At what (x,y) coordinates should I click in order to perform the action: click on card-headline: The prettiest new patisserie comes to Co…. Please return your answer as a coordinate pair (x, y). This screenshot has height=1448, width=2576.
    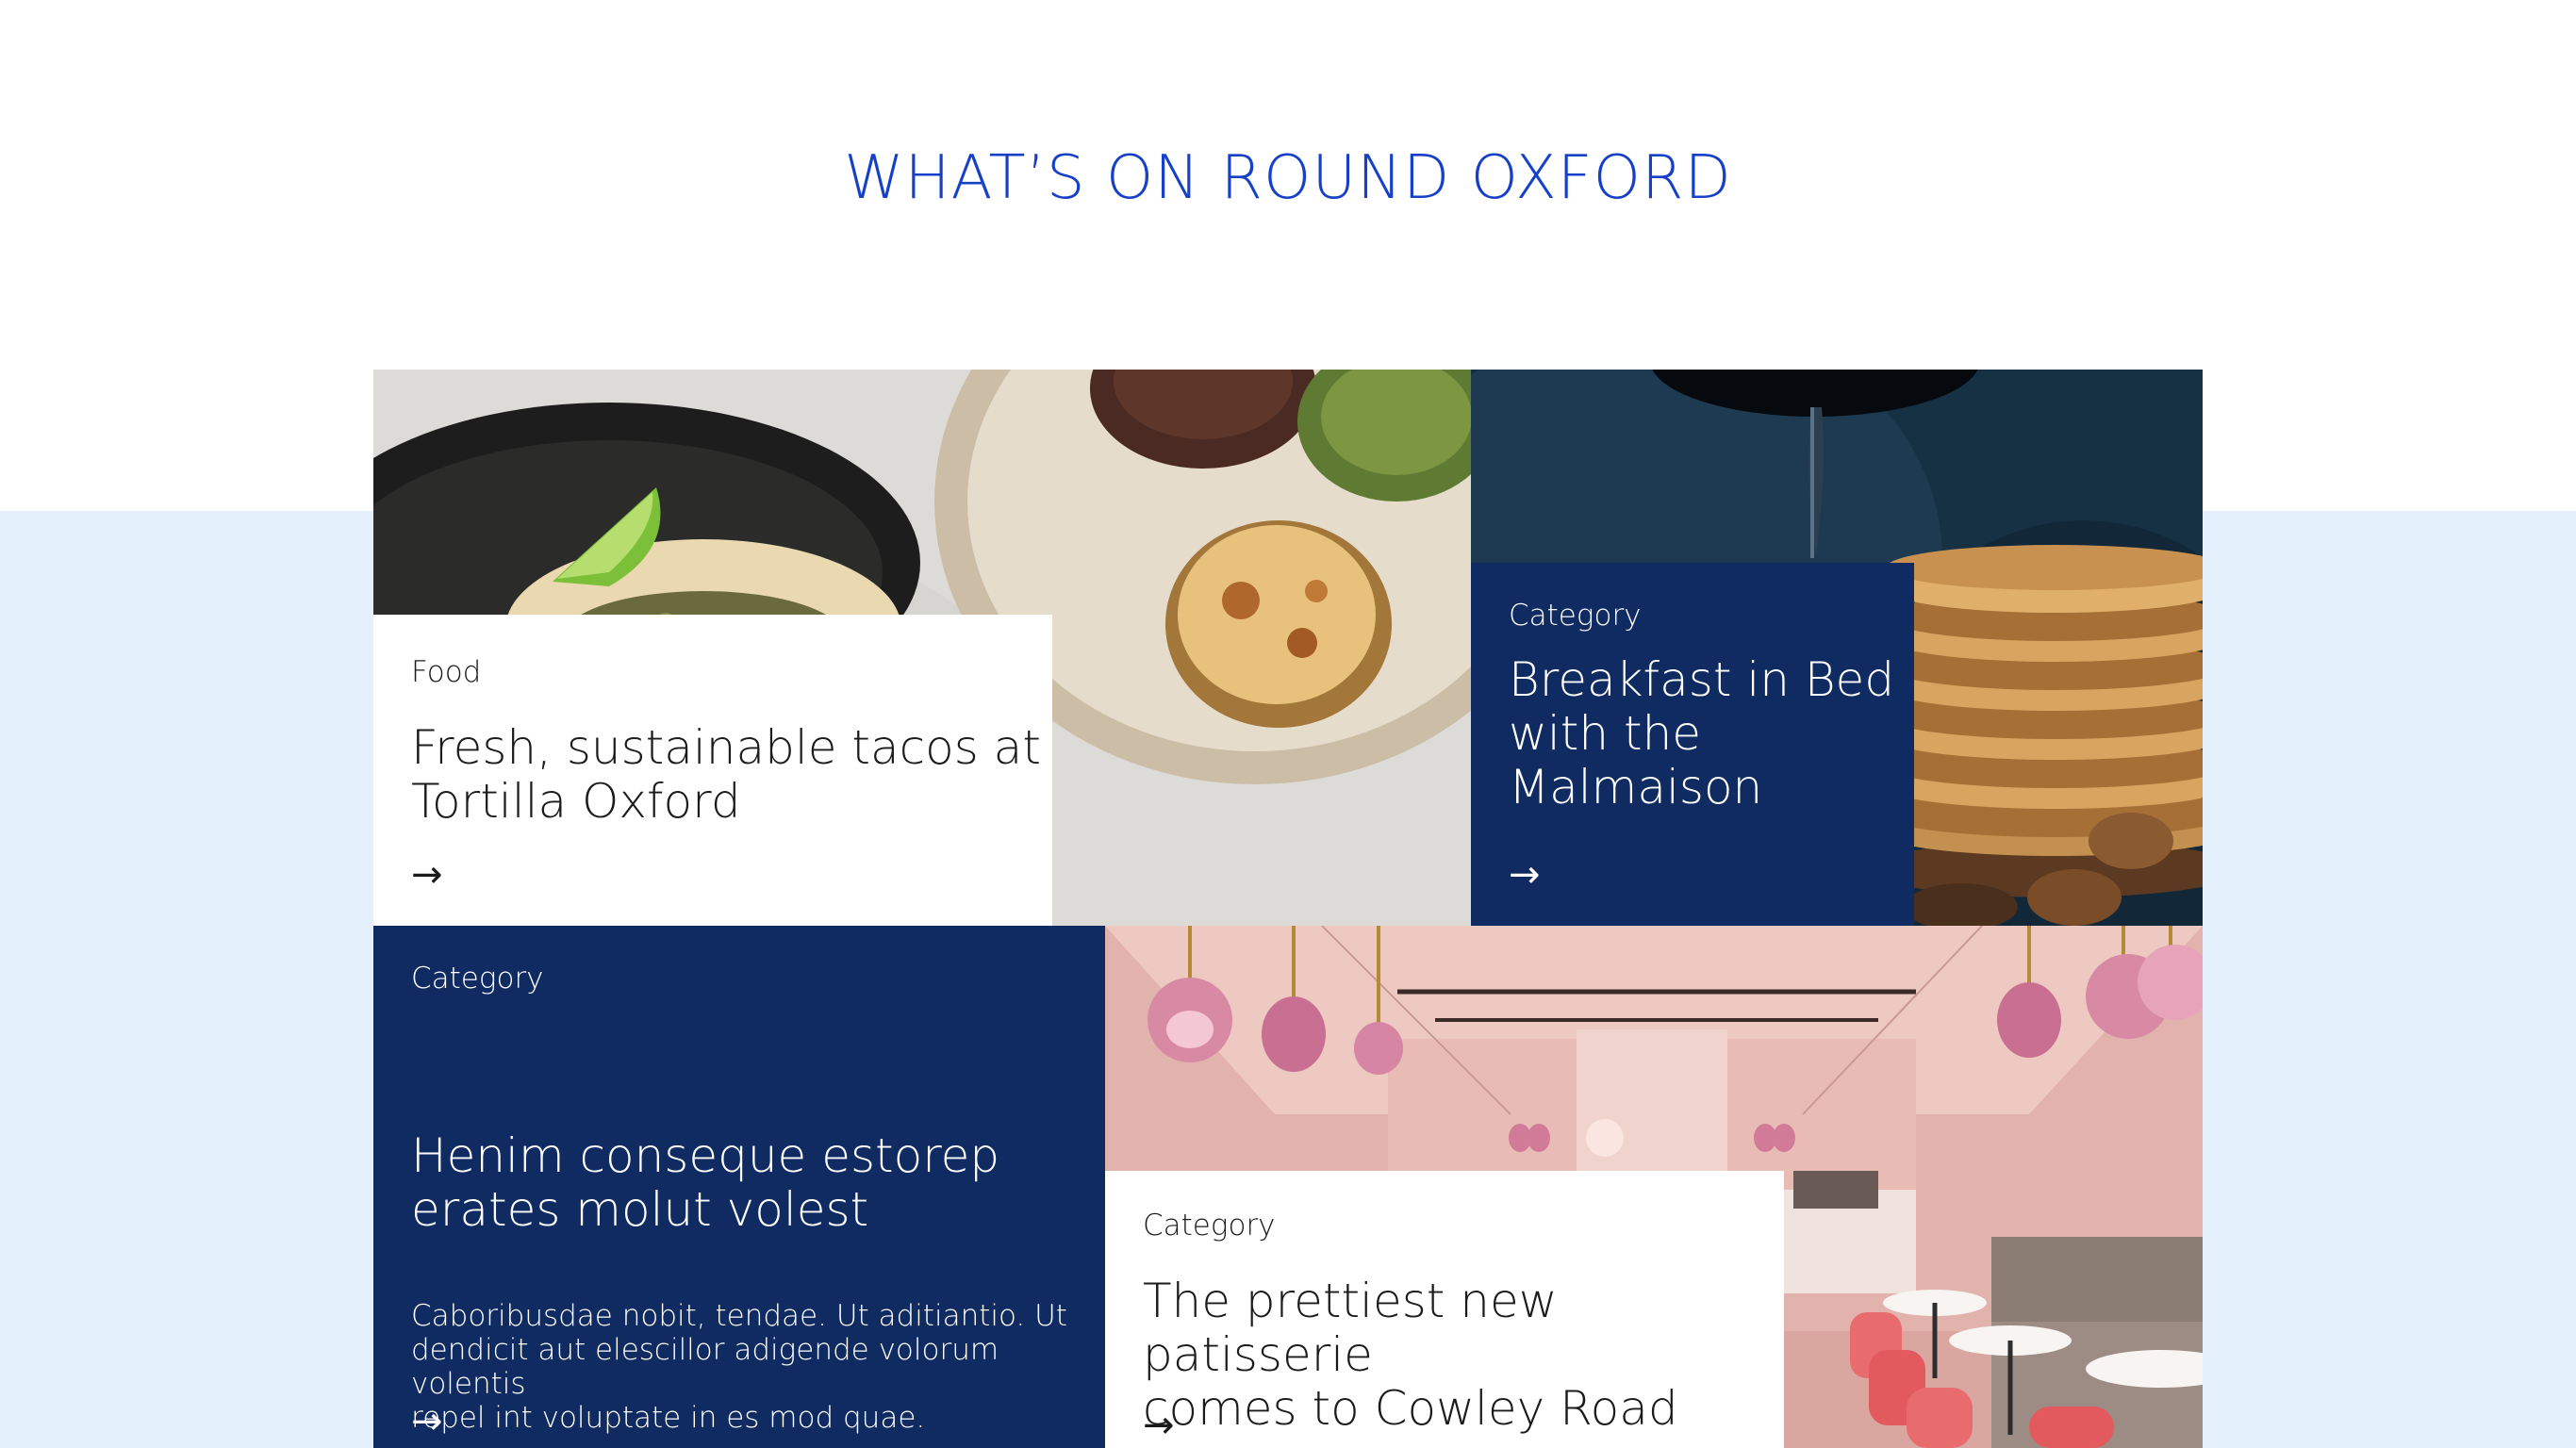
    Looking at the image, I should click on (1463, 1355).